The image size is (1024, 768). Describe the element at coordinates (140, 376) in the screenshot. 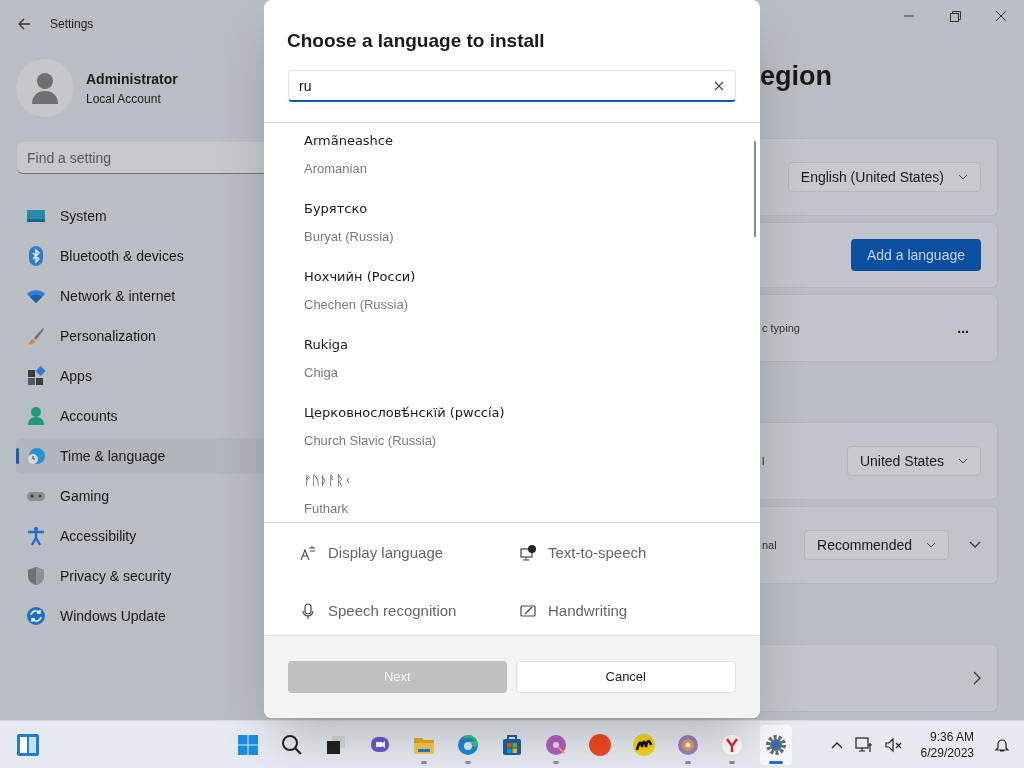

I see `nav-item: Apps` at that location.